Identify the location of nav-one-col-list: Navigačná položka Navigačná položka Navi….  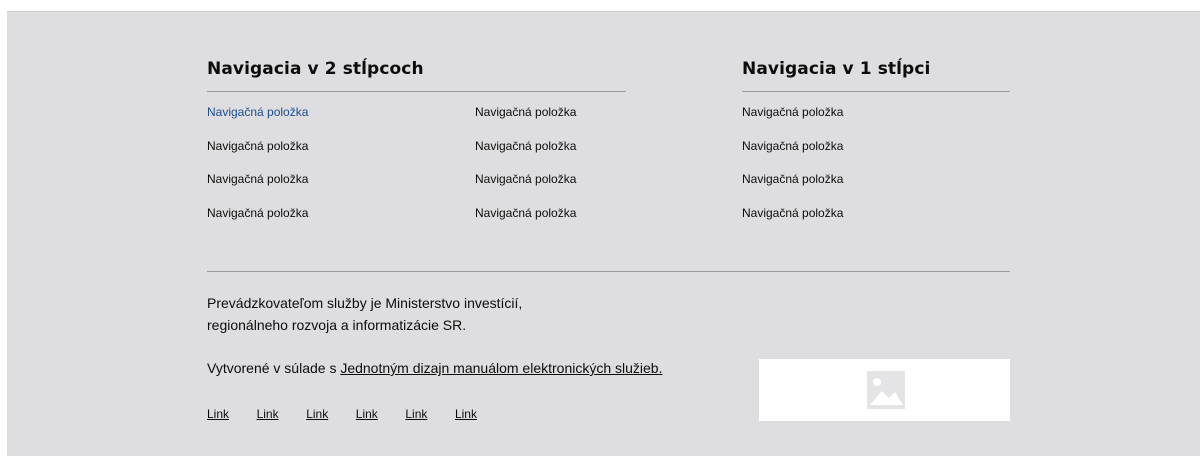
(792, 172).